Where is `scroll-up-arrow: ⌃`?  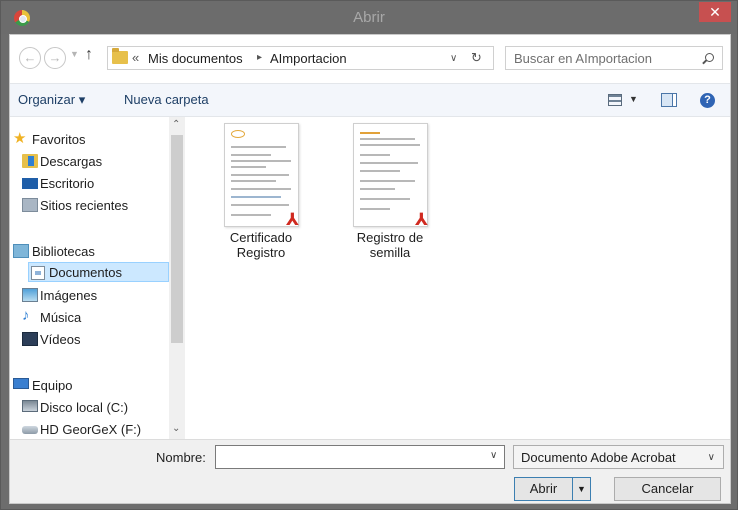 scroll-up-arrow: ⌃ is located at coordinates (176, 124).